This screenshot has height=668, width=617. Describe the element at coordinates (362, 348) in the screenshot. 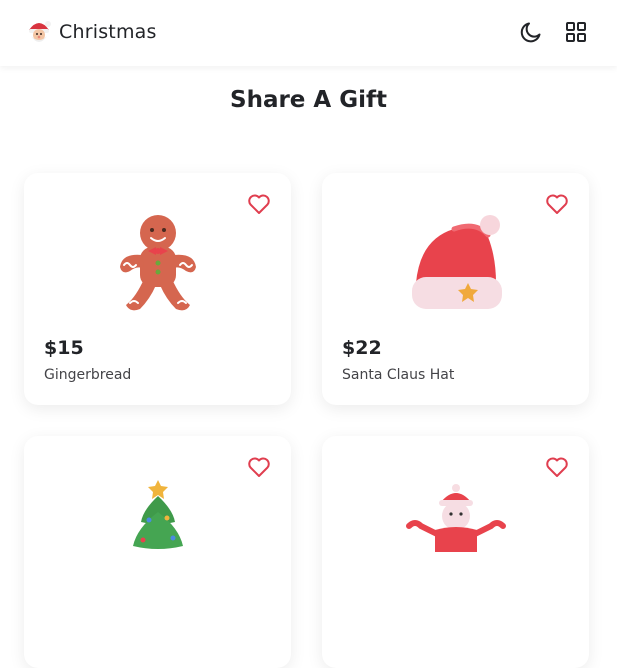

I see `product-price: $22` at that location.